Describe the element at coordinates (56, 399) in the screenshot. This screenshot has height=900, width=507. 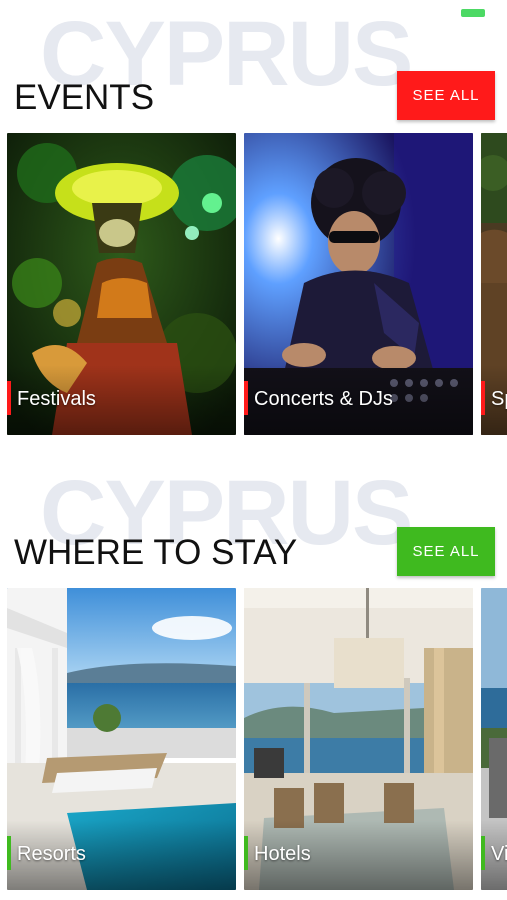
I see `card-label: Festivals` at that location.